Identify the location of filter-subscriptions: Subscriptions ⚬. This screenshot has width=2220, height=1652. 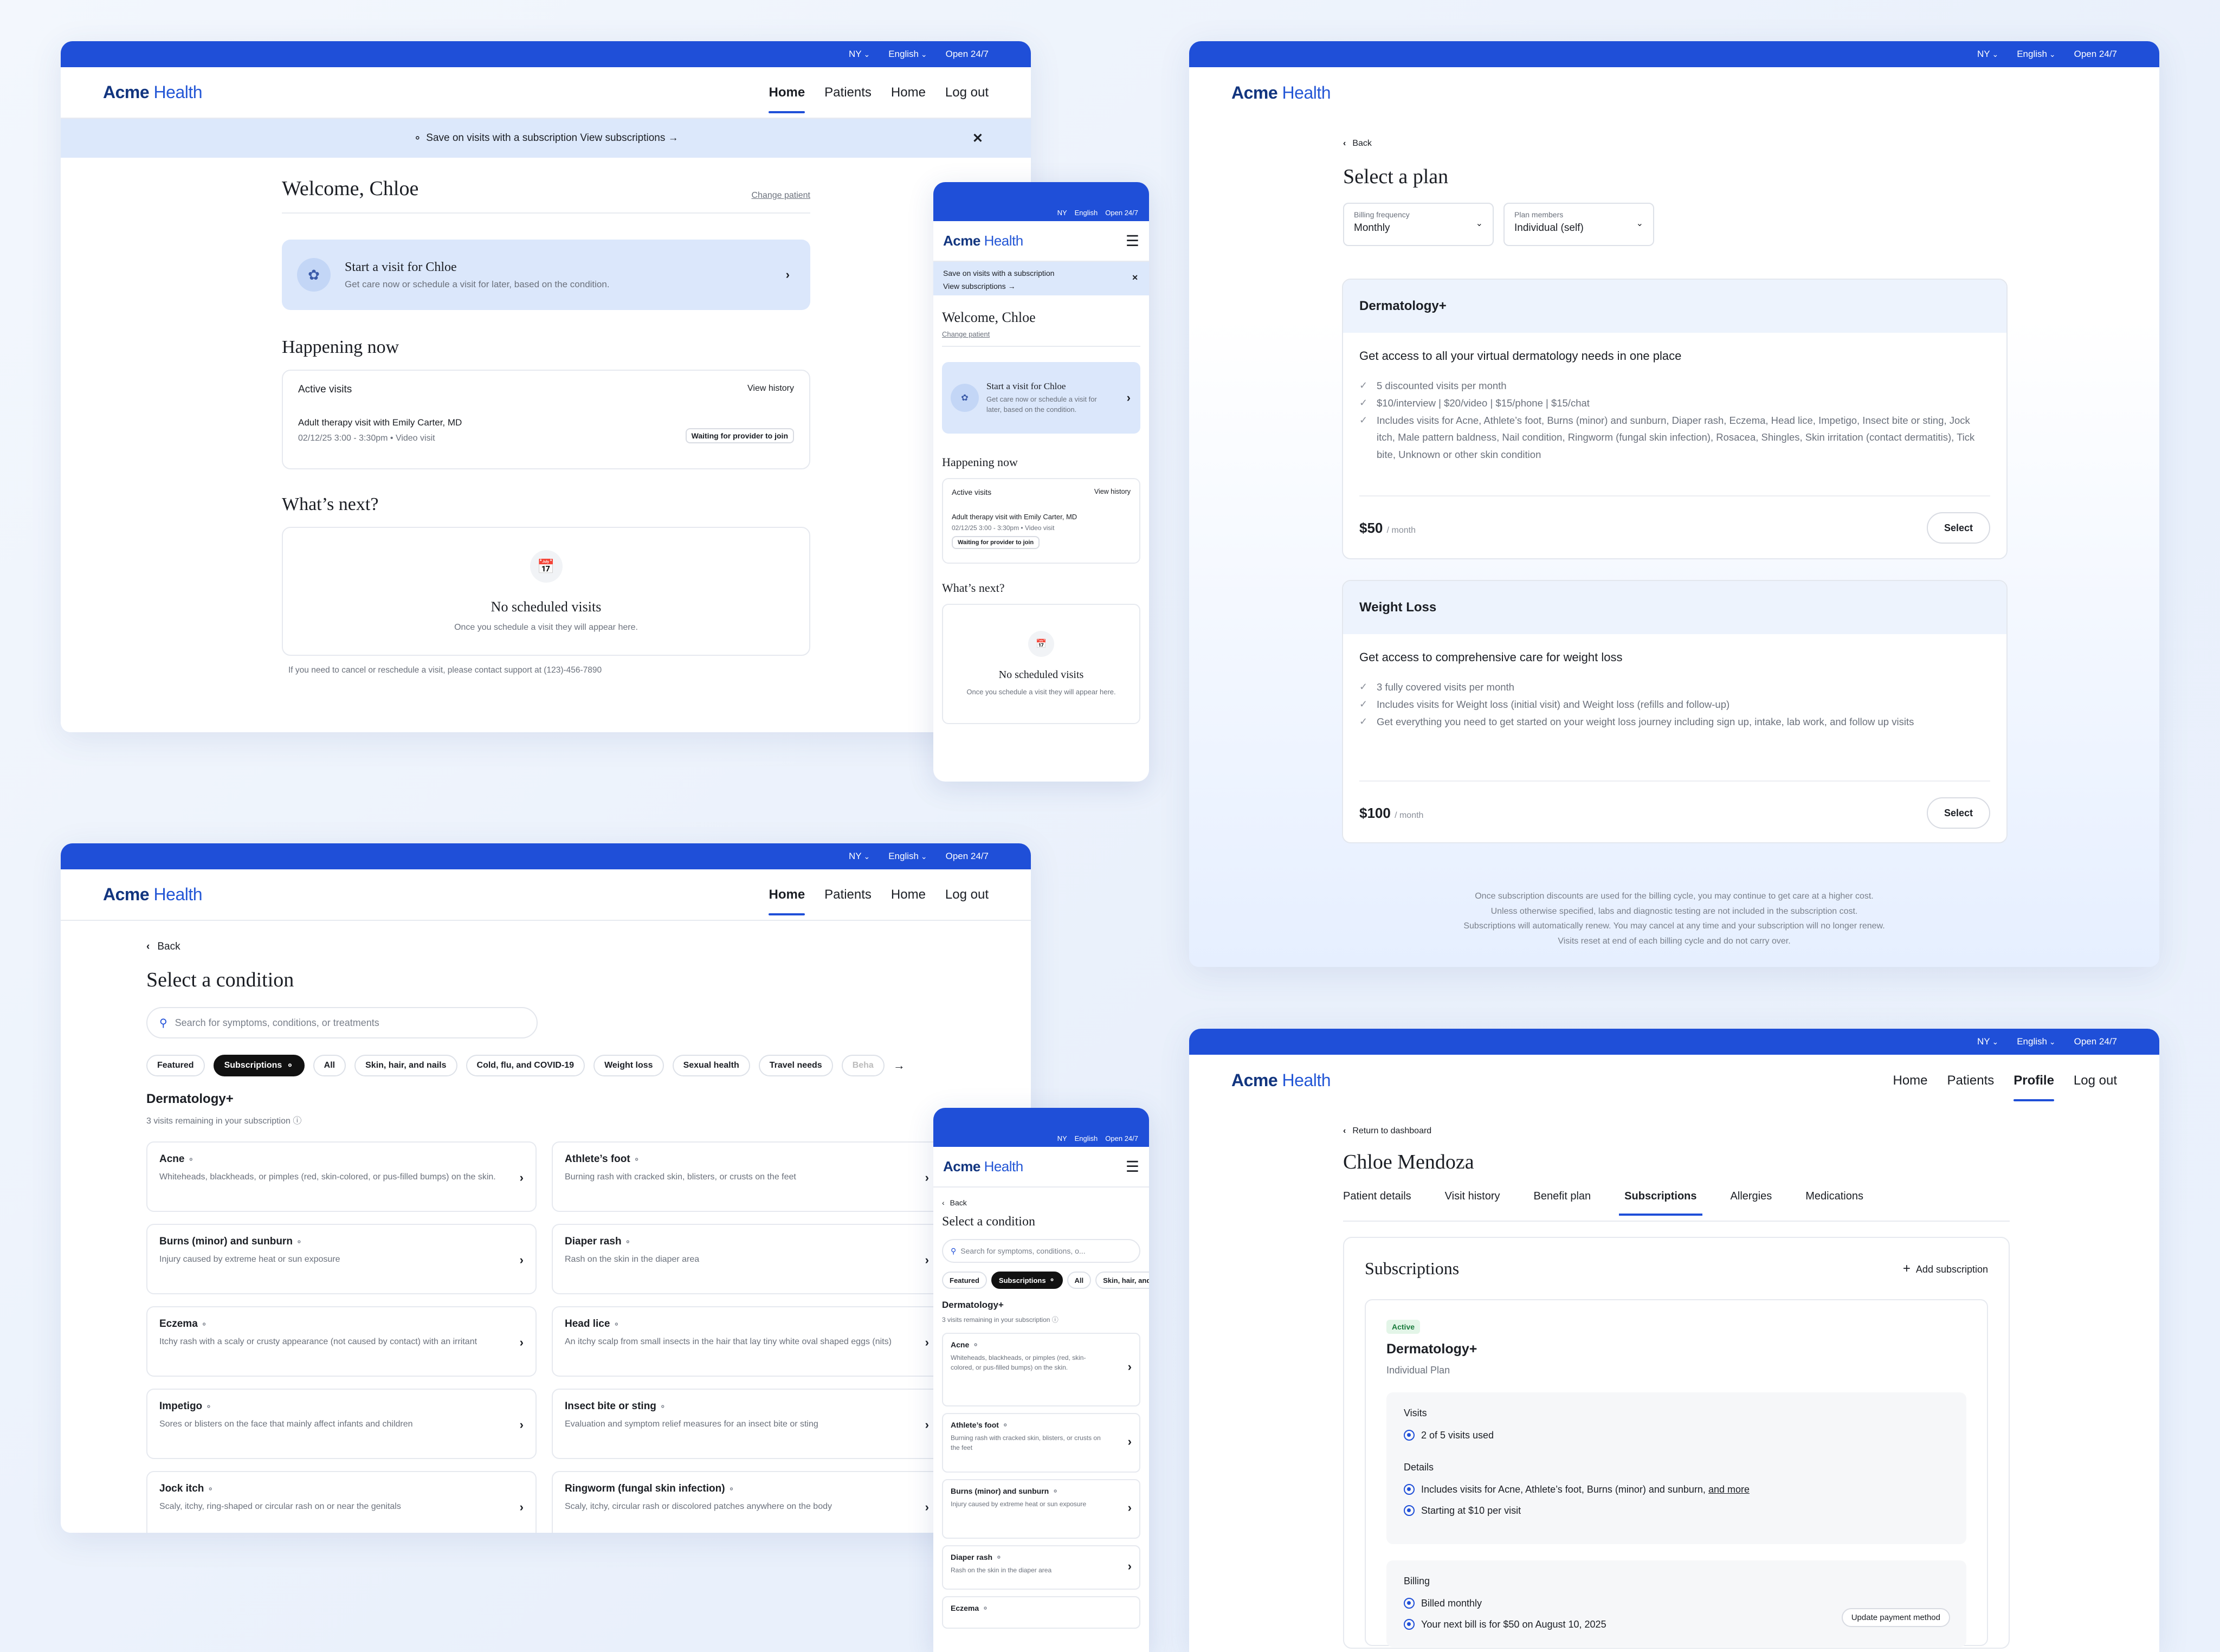
(259, 1065).